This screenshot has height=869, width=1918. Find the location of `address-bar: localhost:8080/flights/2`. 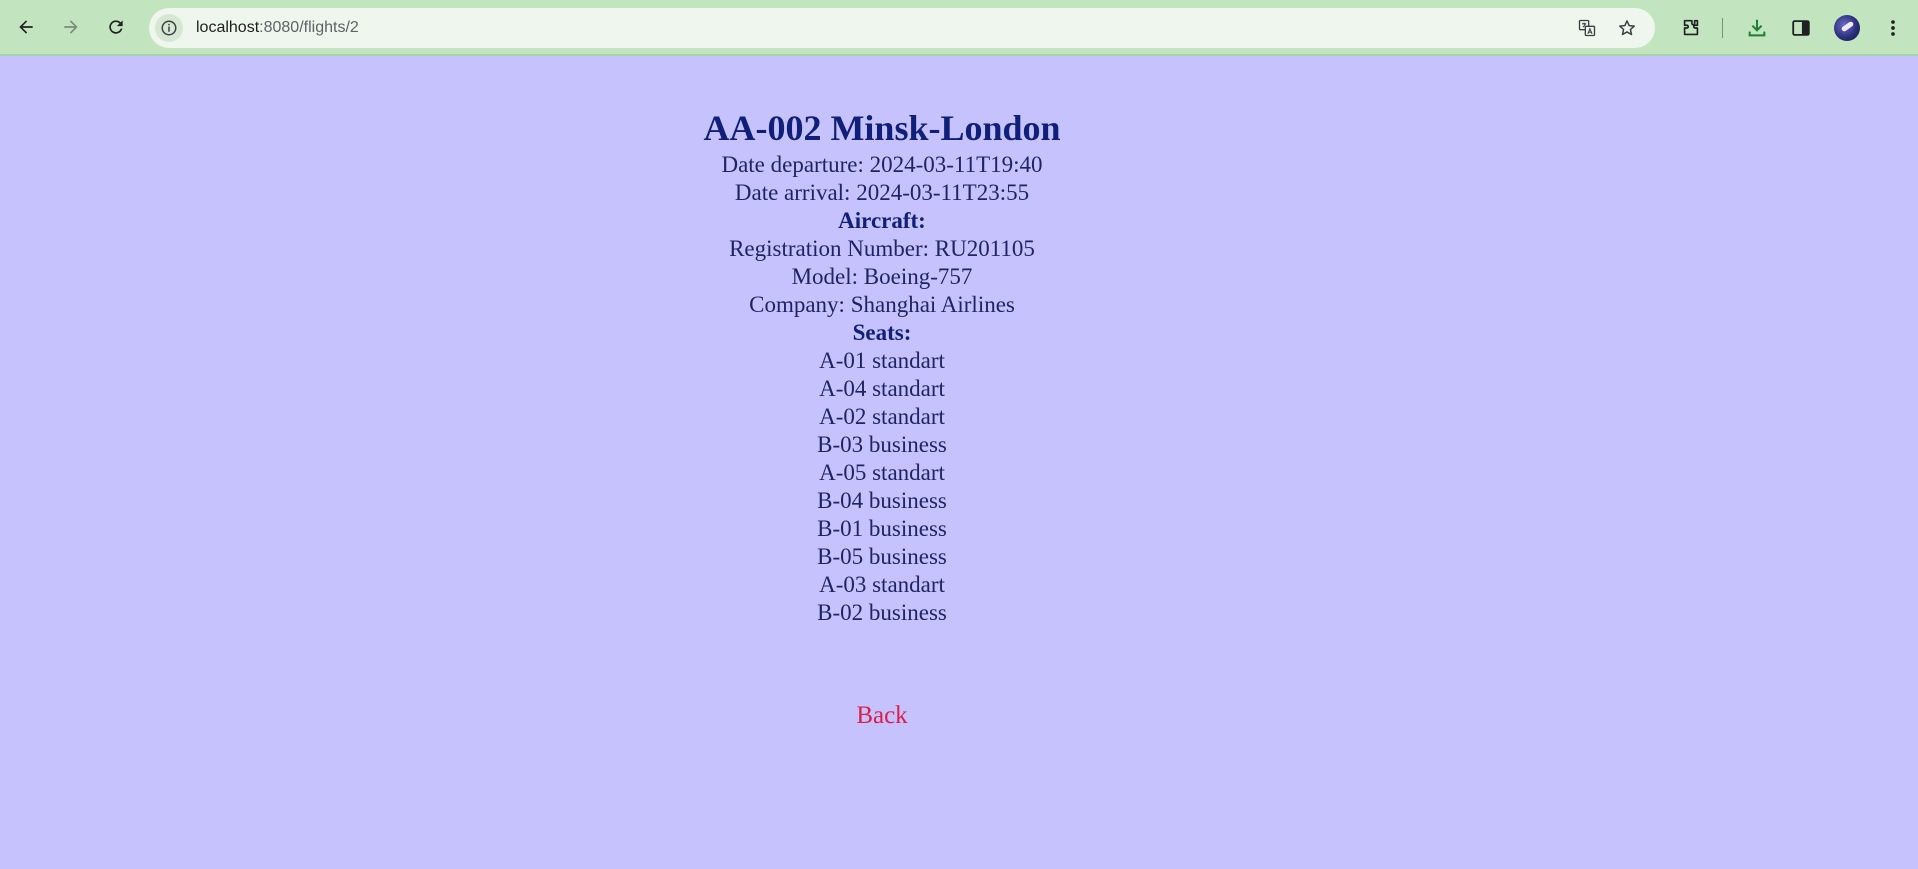

address-bar: localhost:8080/flights/2 is located at coordinates (902, 28).